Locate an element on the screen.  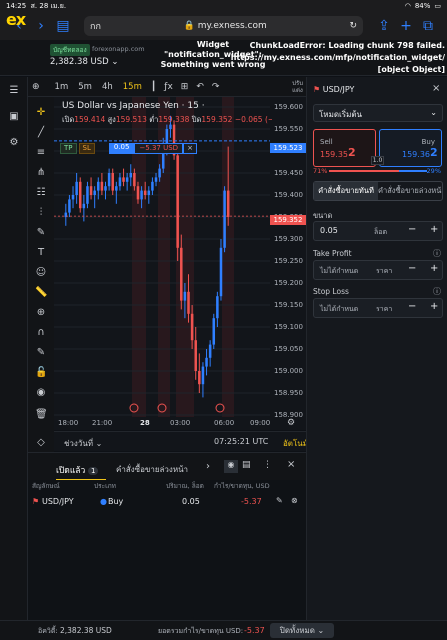
horizontal-lines-icon: ≡ is located at coordinates (41, 153).